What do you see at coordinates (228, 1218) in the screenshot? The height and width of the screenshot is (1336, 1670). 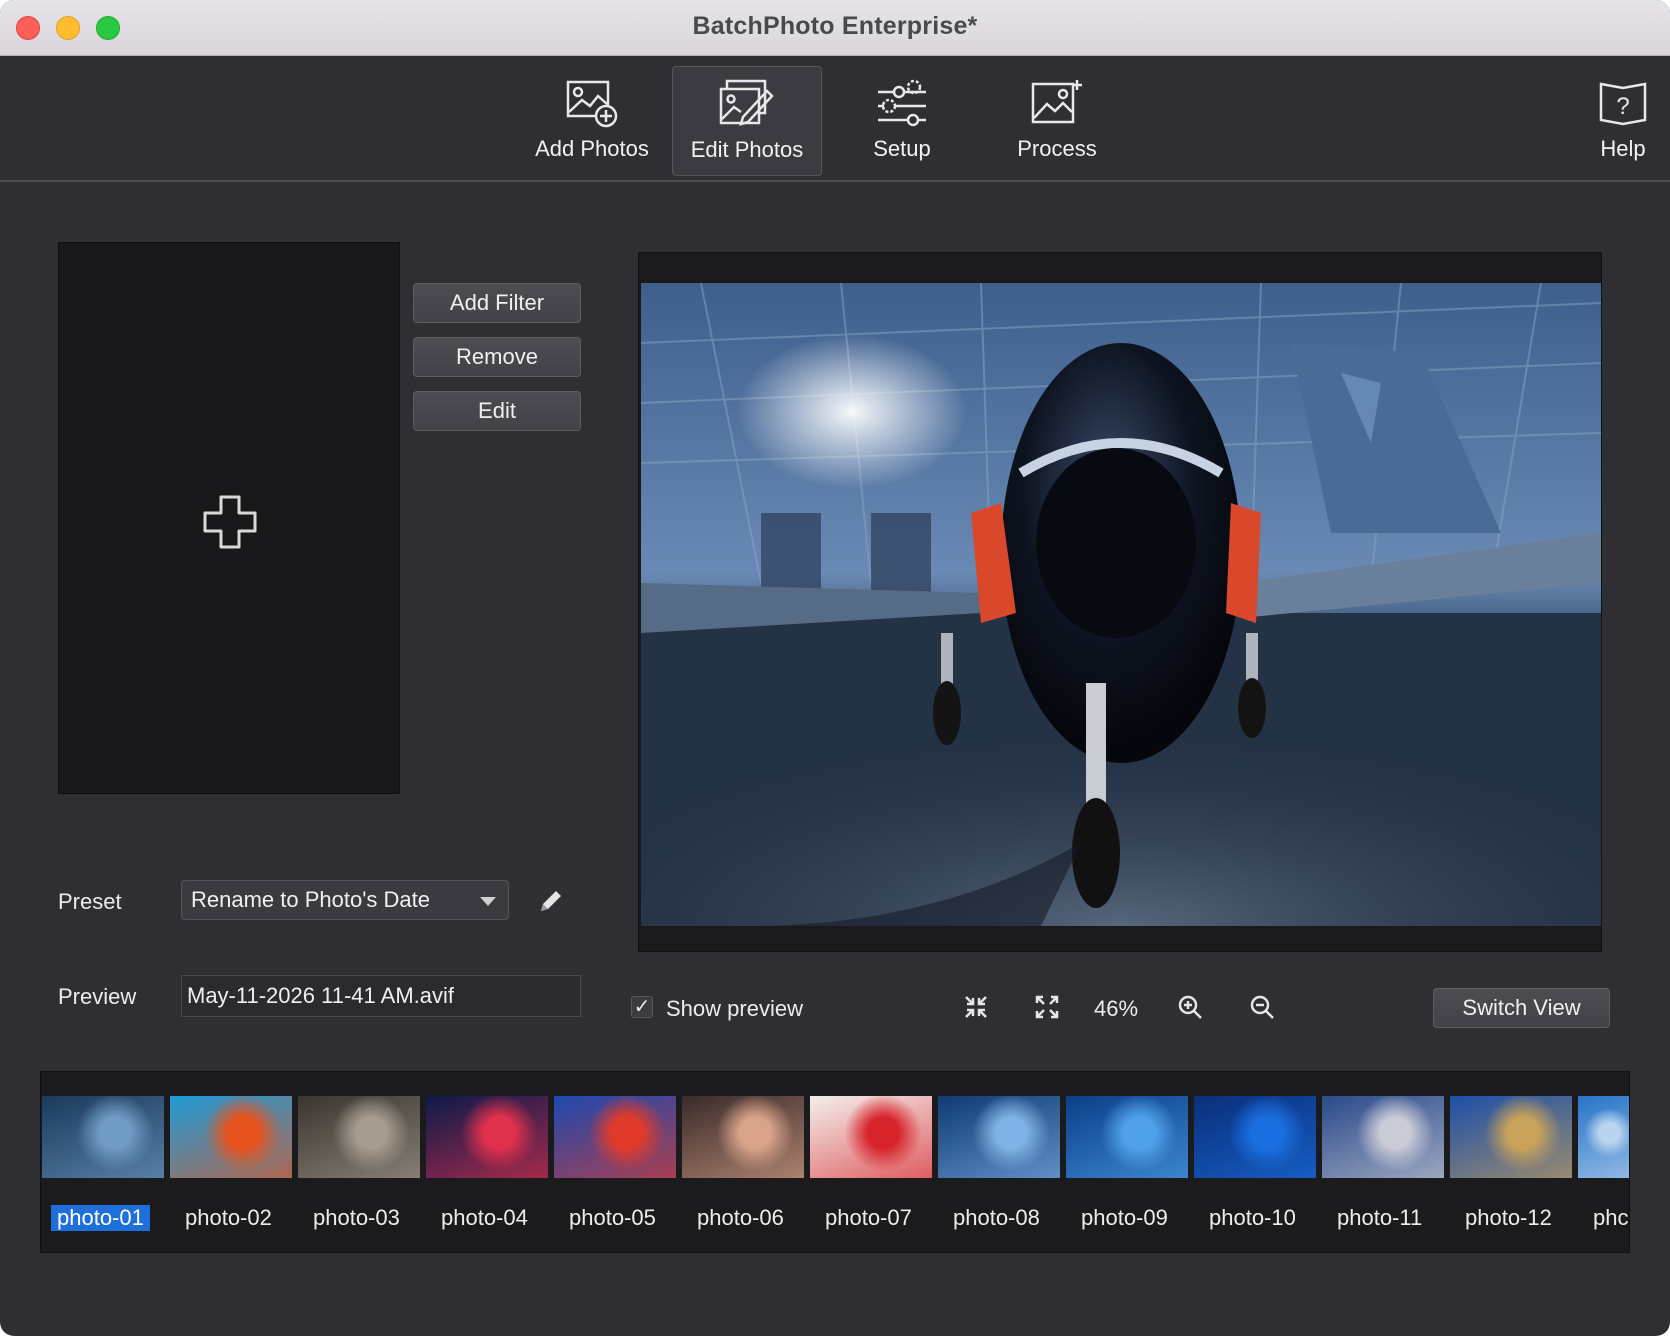 I see `filmstrip-thumbnail-label: photo-02` at bounding box center [228, 1218].